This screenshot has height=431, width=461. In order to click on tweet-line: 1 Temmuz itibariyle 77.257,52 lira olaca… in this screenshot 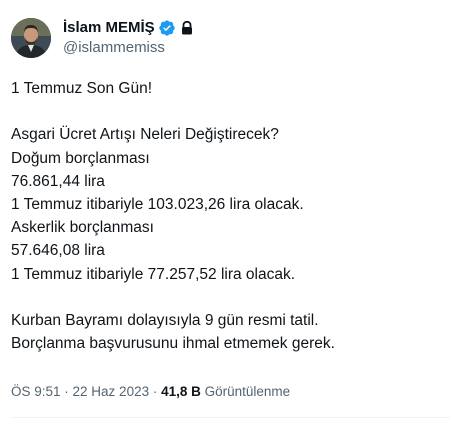, I will do `click(153, 274)`.